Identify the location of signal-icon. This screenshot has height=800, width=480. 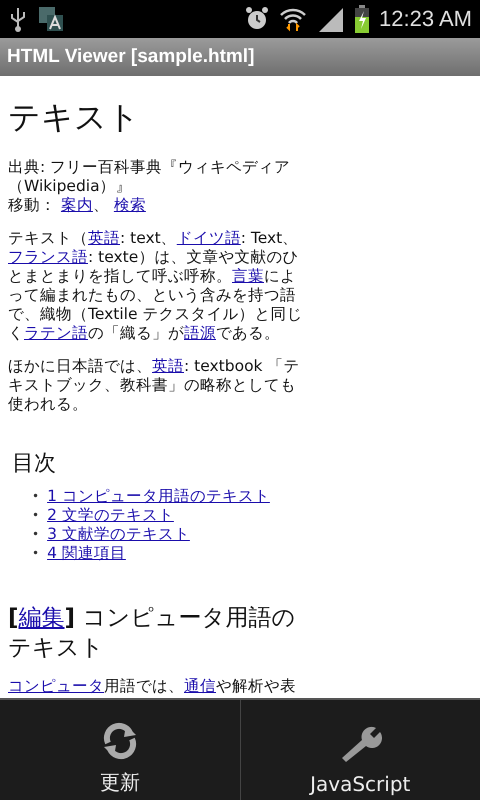
(331, 19).